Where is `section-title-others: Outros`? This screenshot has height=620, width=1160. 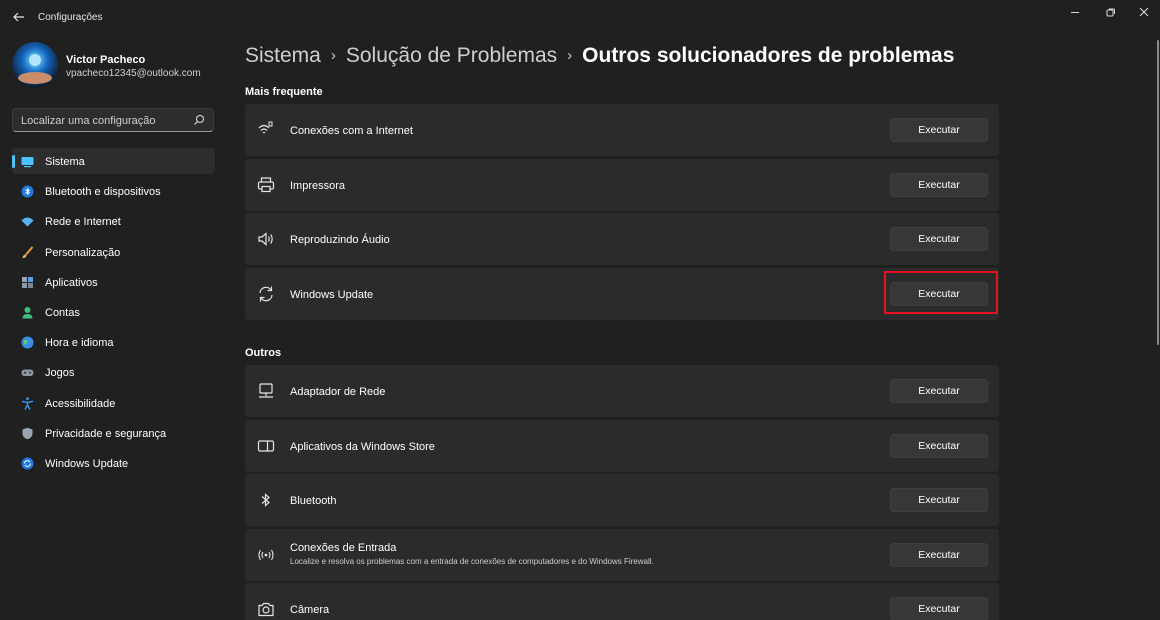 section-title-others: Outros is located at coordinates (263, 353).